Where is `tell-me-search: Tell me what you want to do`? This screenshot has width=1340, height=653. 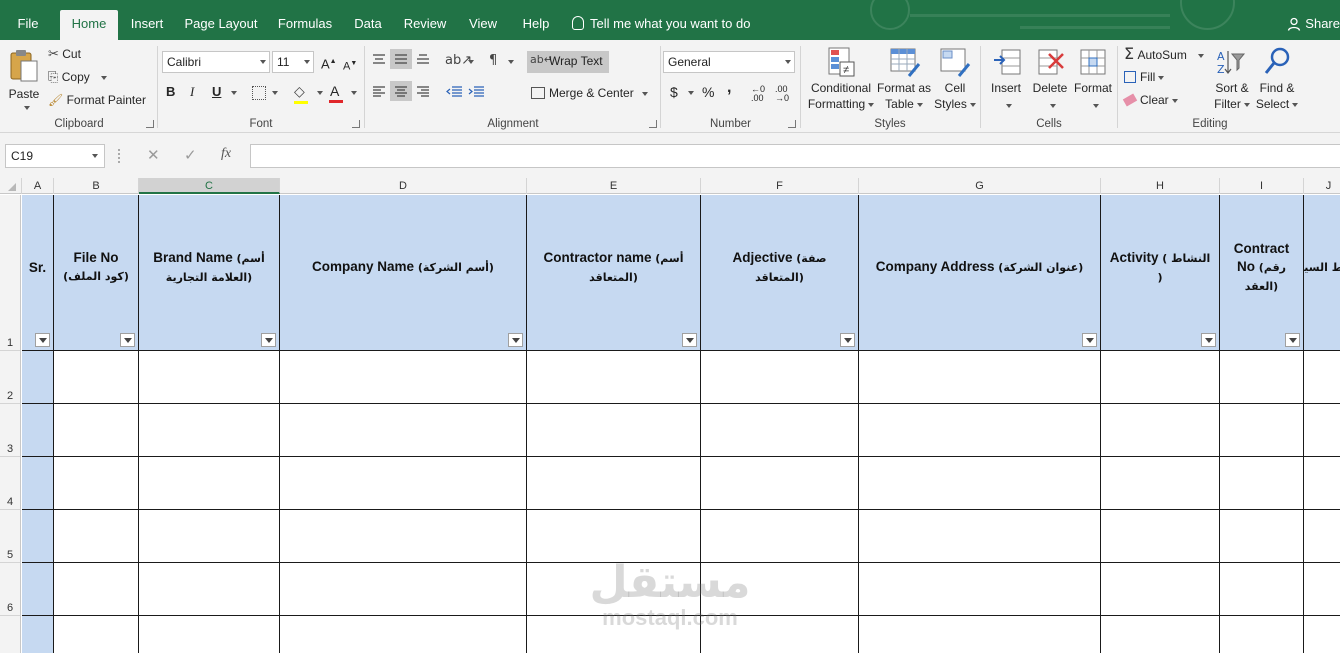 tell-me-search: Tell me what you want to do is located at coordinates (661, 25).